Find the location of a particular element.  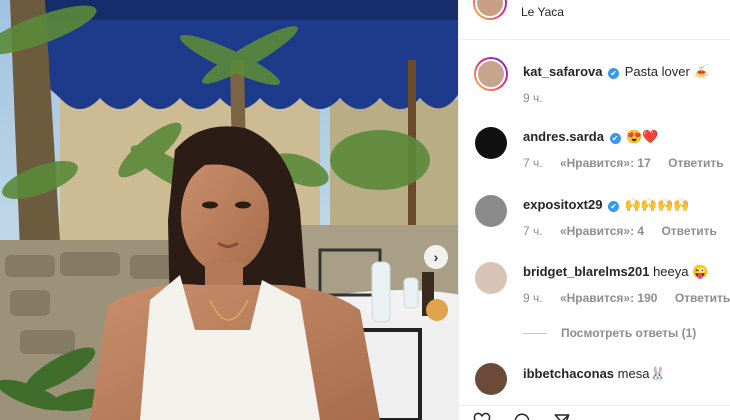

caption-avatar is located at coordinates (491, 74).